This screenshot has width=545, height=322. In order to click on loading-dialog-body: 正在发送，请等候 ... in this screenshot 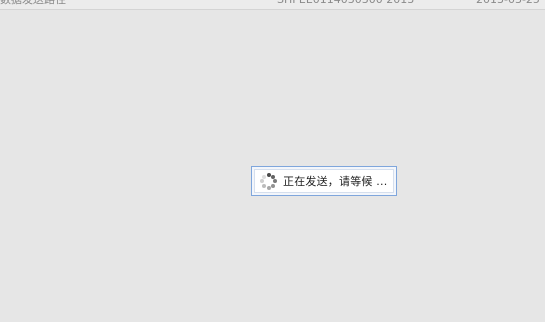, I will do `click(324, 181)`.